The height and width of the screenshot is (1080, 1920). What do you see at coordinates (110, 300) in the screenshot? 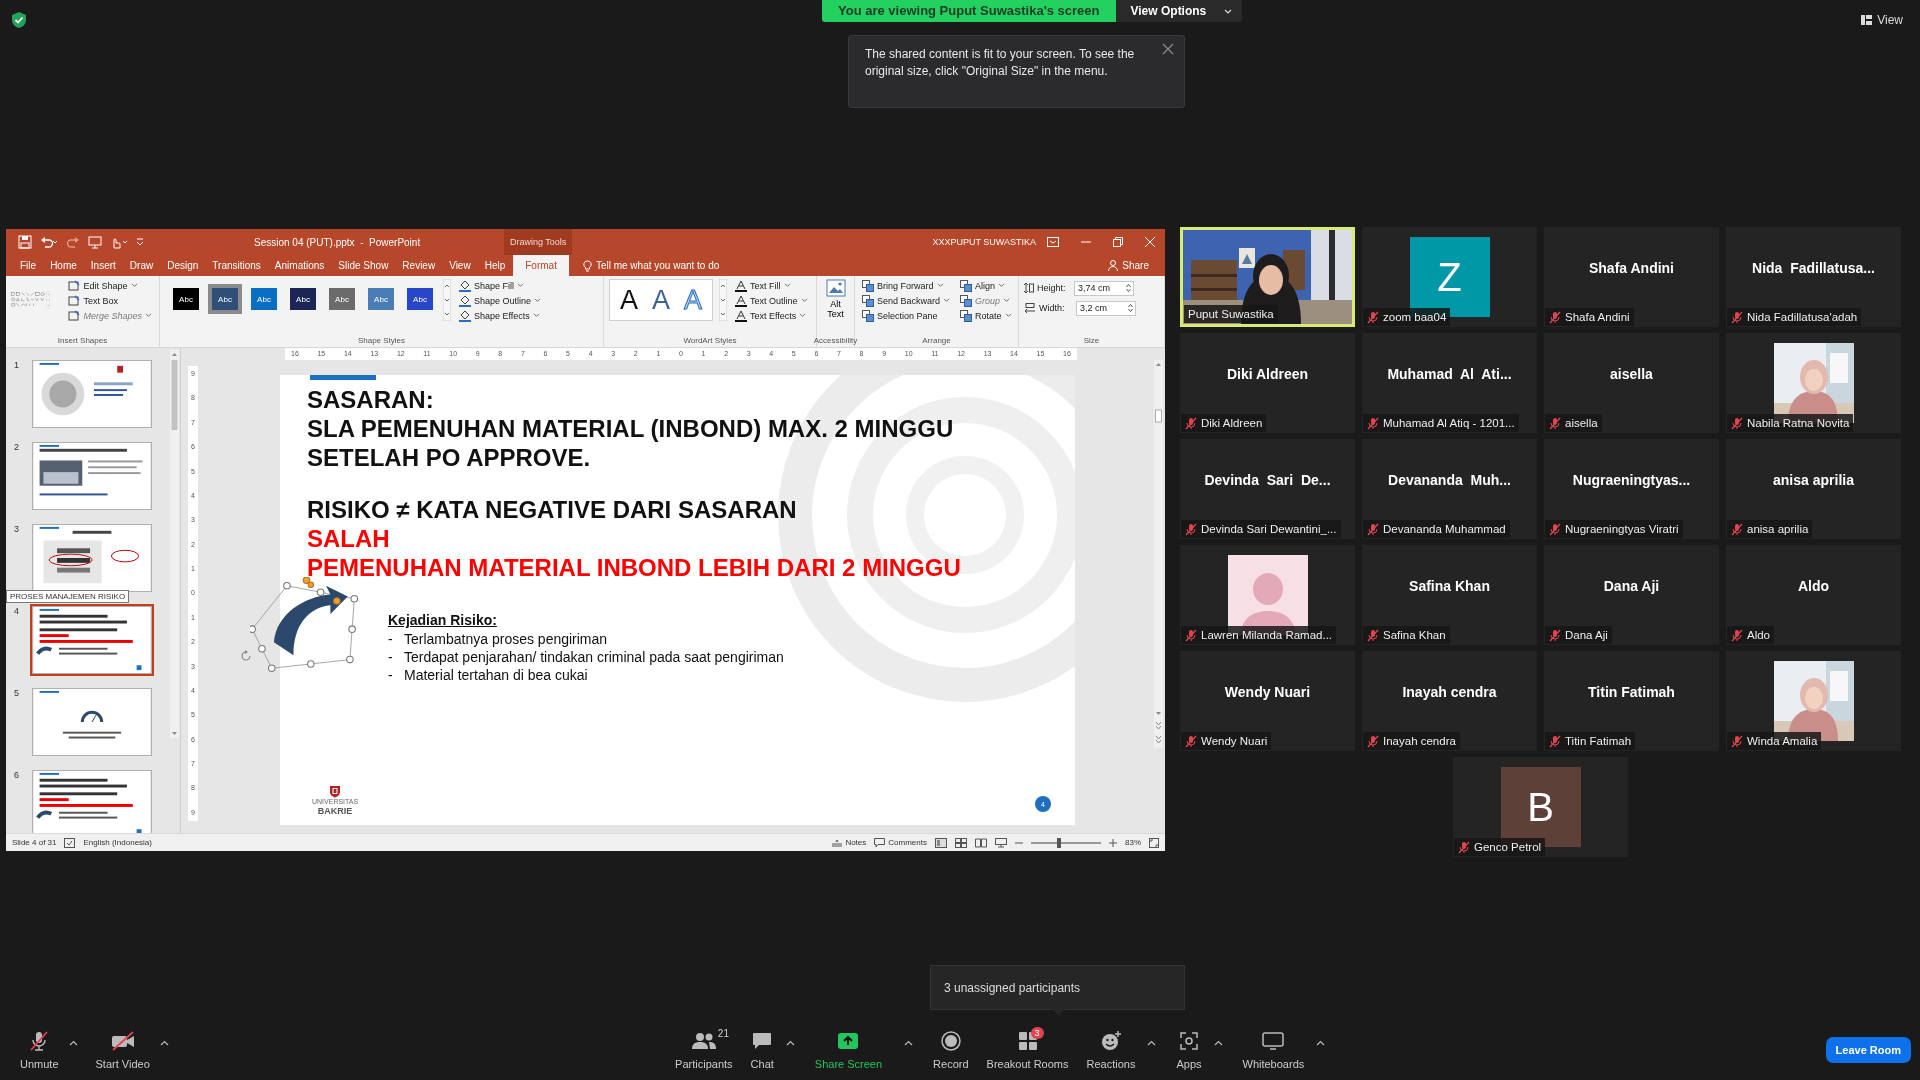
I see `ribbon-command: Text Box` at bounding box center [110, 300].